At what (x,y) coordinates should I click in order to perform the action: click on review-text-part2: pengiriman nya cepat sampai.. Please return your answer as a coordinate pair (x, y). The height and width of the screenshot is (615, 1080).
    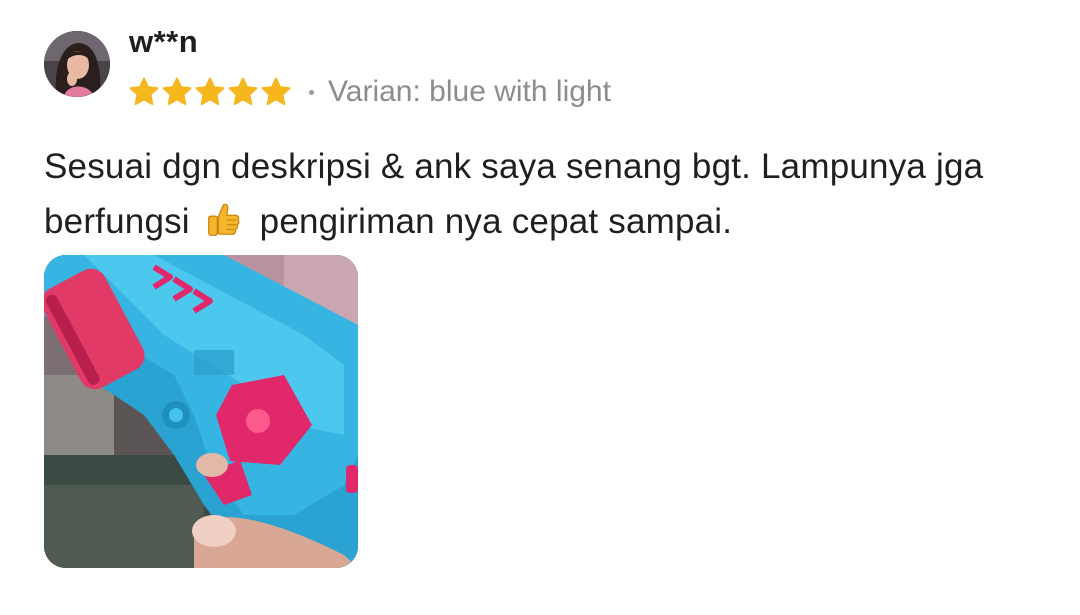
    Looking at the image, I should click on (496, 221).